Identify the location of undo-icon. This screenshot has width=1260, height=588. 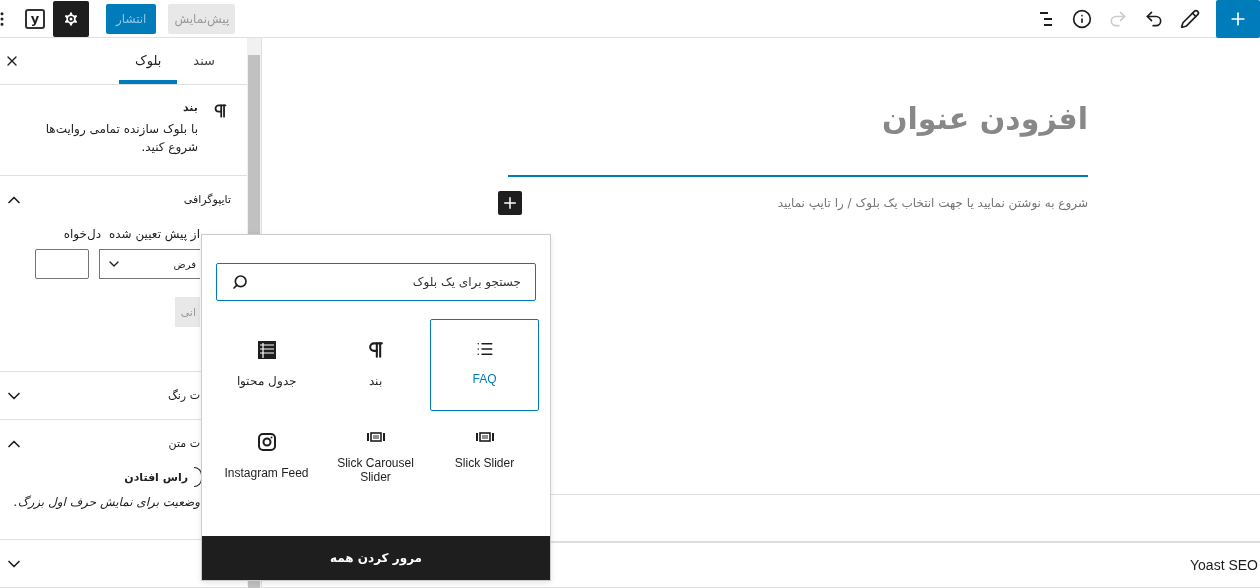
(1154, 18).